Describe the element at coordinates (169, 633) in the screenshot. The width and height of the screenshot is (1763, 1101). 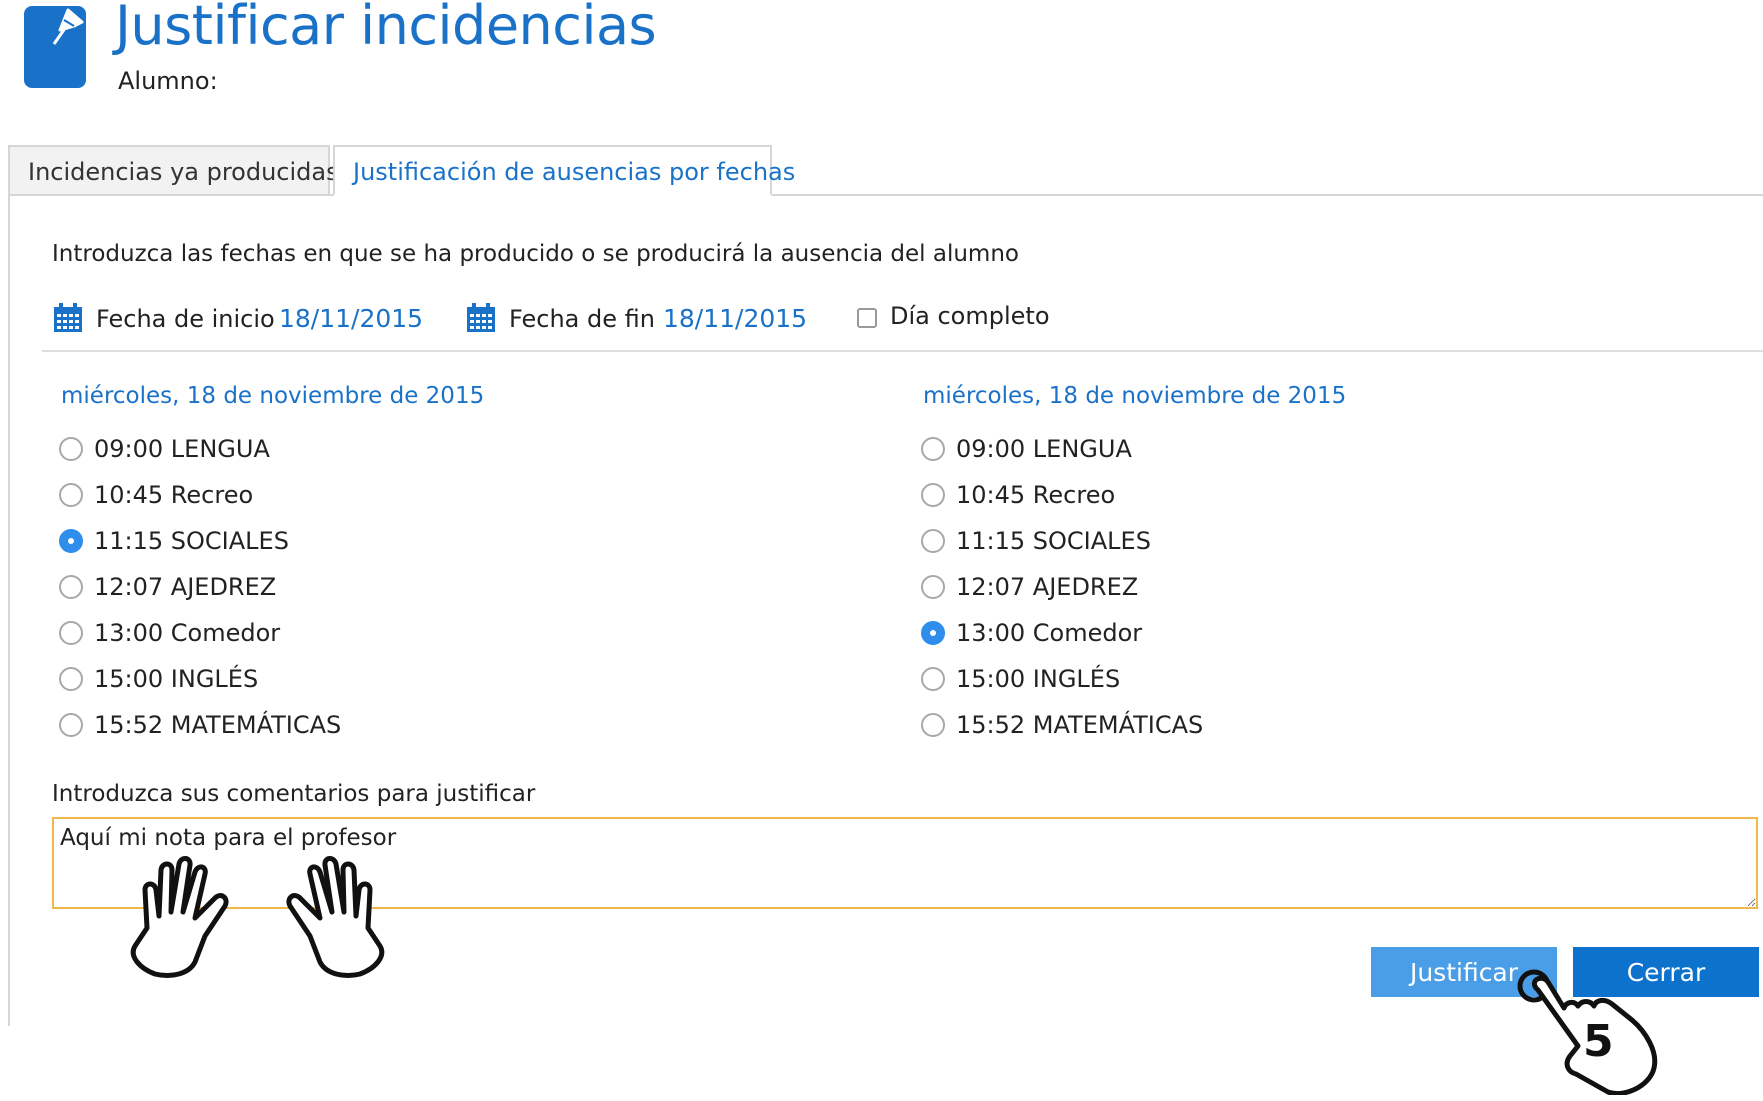
I see `start-slot-1300-comedor: 13:00 Comedor` at that location.